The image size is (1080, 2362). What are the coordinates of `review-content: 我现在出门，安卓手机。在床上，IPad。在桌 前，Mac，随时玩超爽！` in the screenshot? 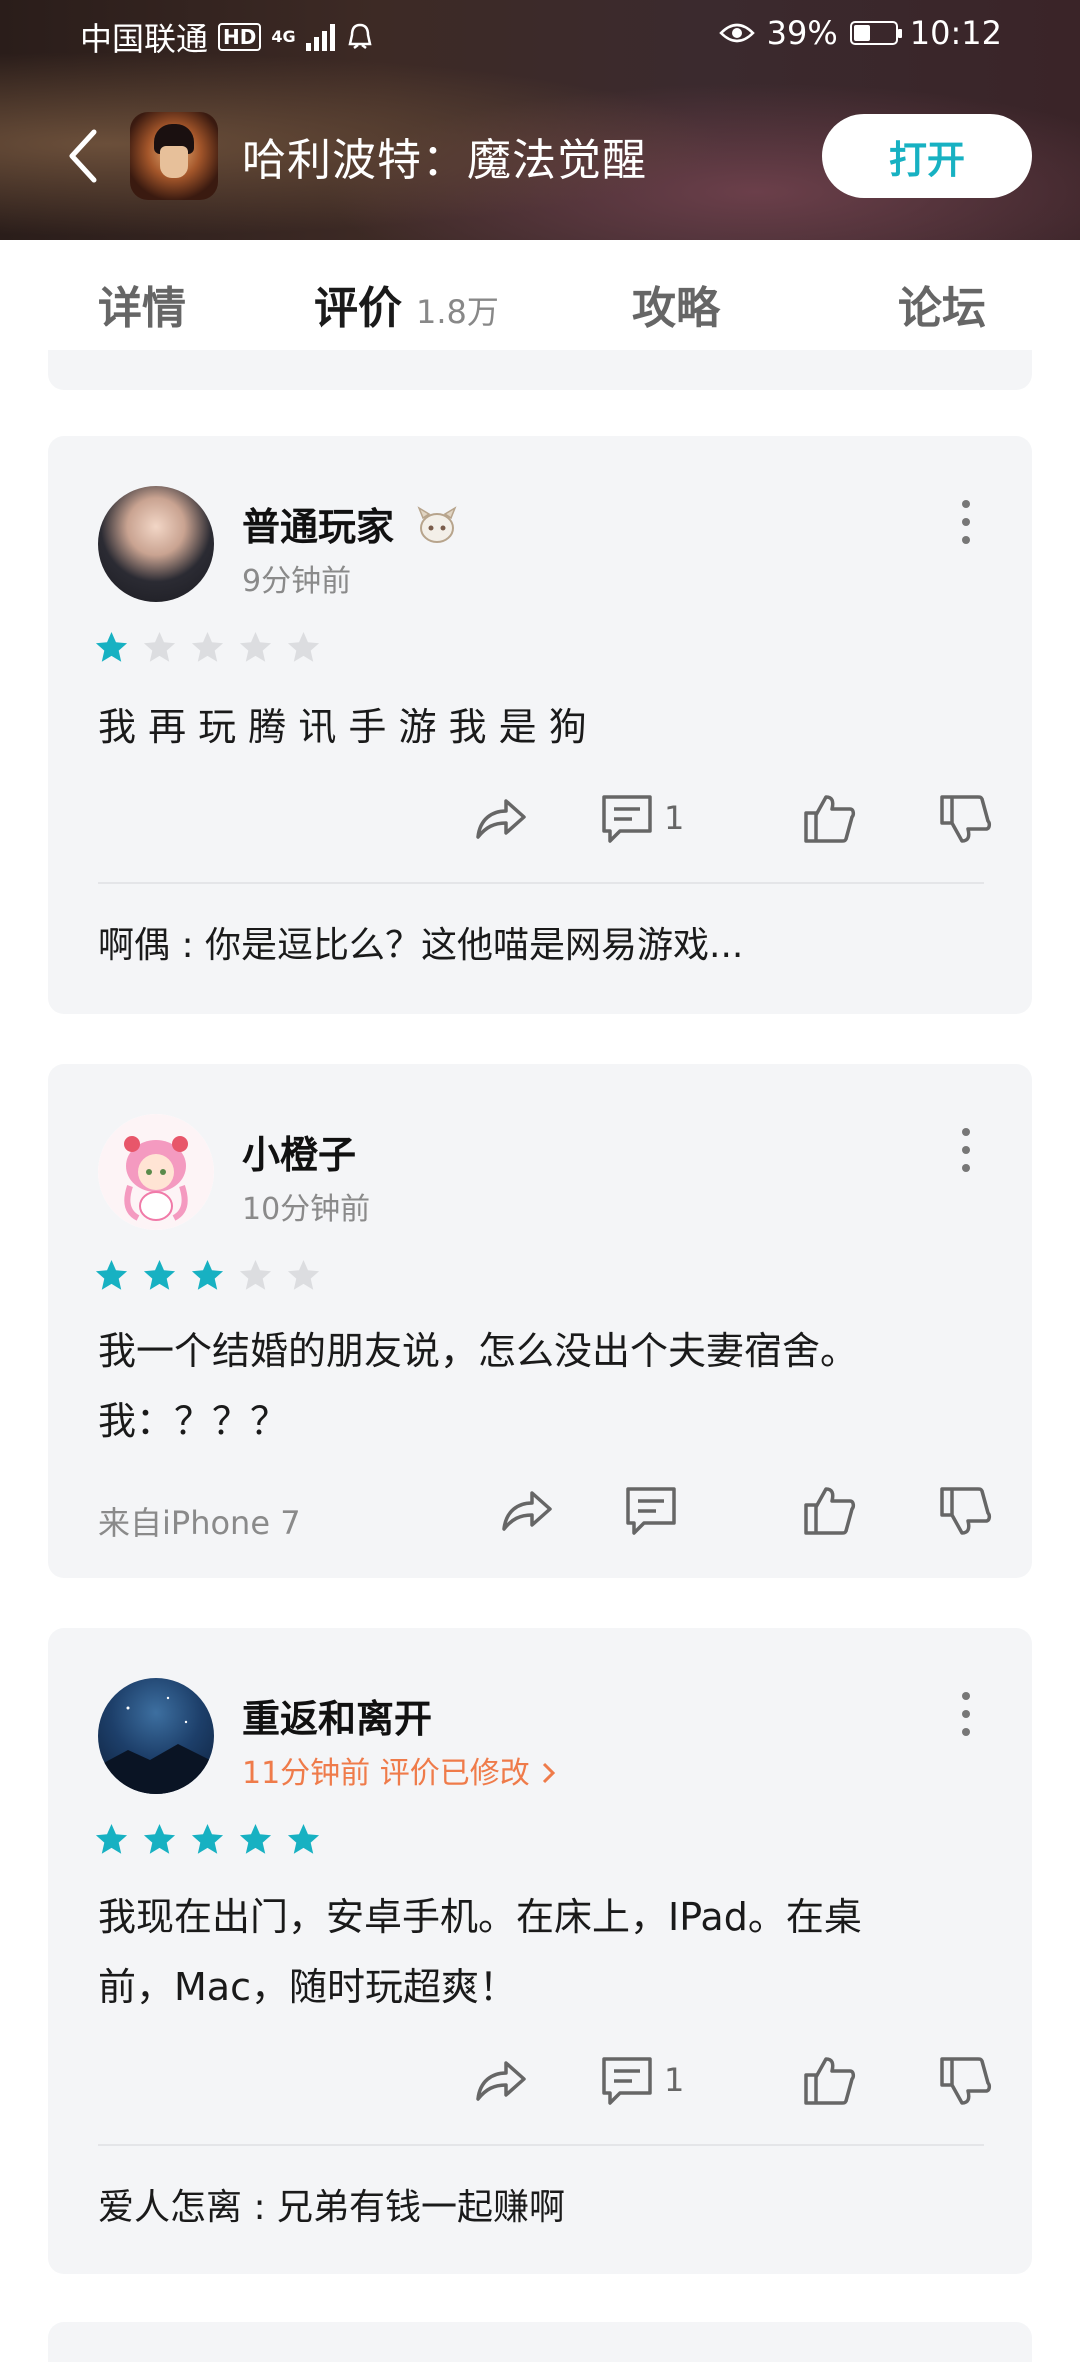 It's located at (548, 1952).